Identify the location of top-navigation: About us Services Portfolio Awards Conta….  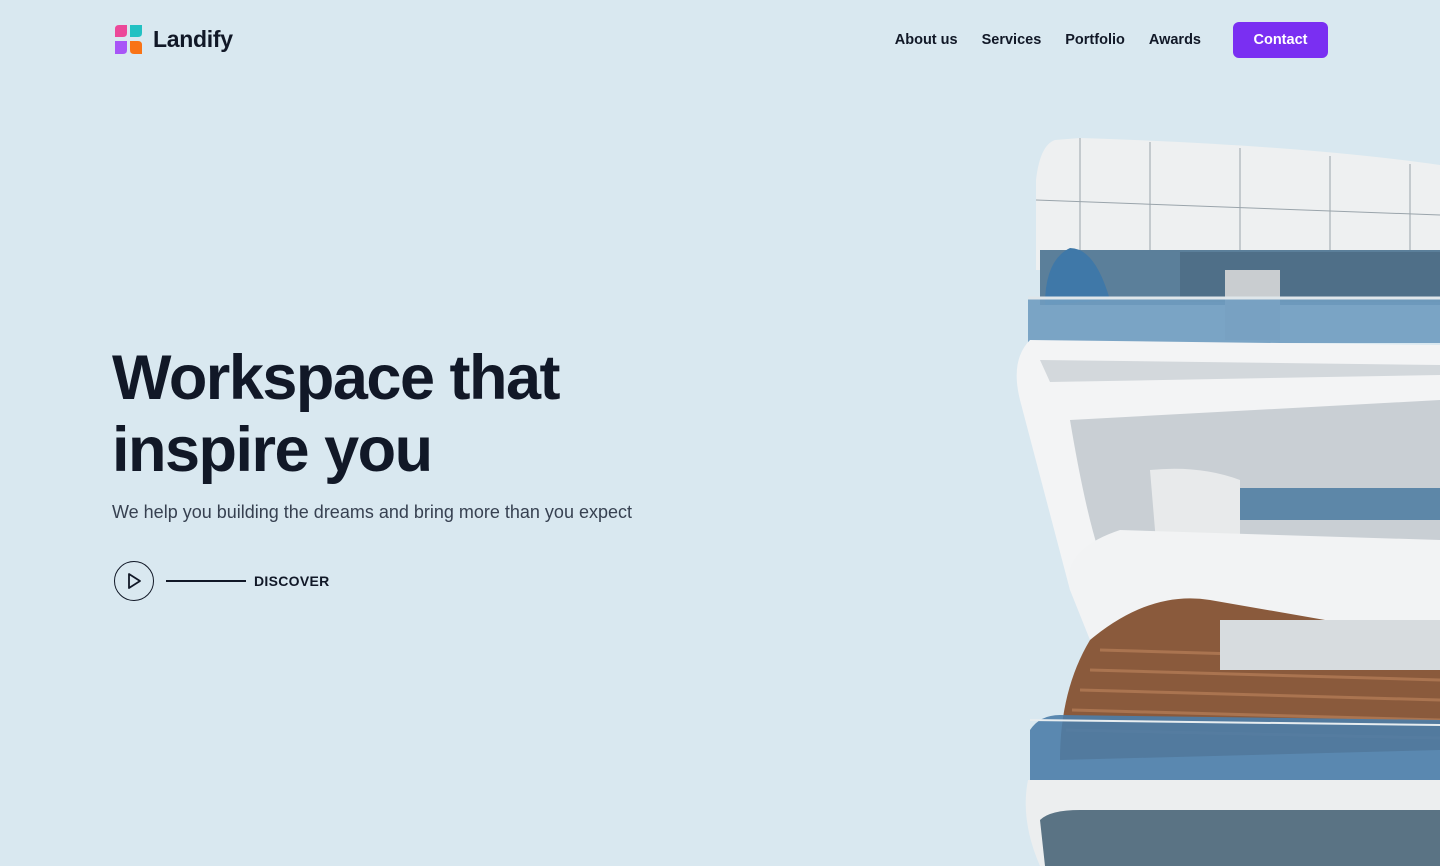
(1111, 40).